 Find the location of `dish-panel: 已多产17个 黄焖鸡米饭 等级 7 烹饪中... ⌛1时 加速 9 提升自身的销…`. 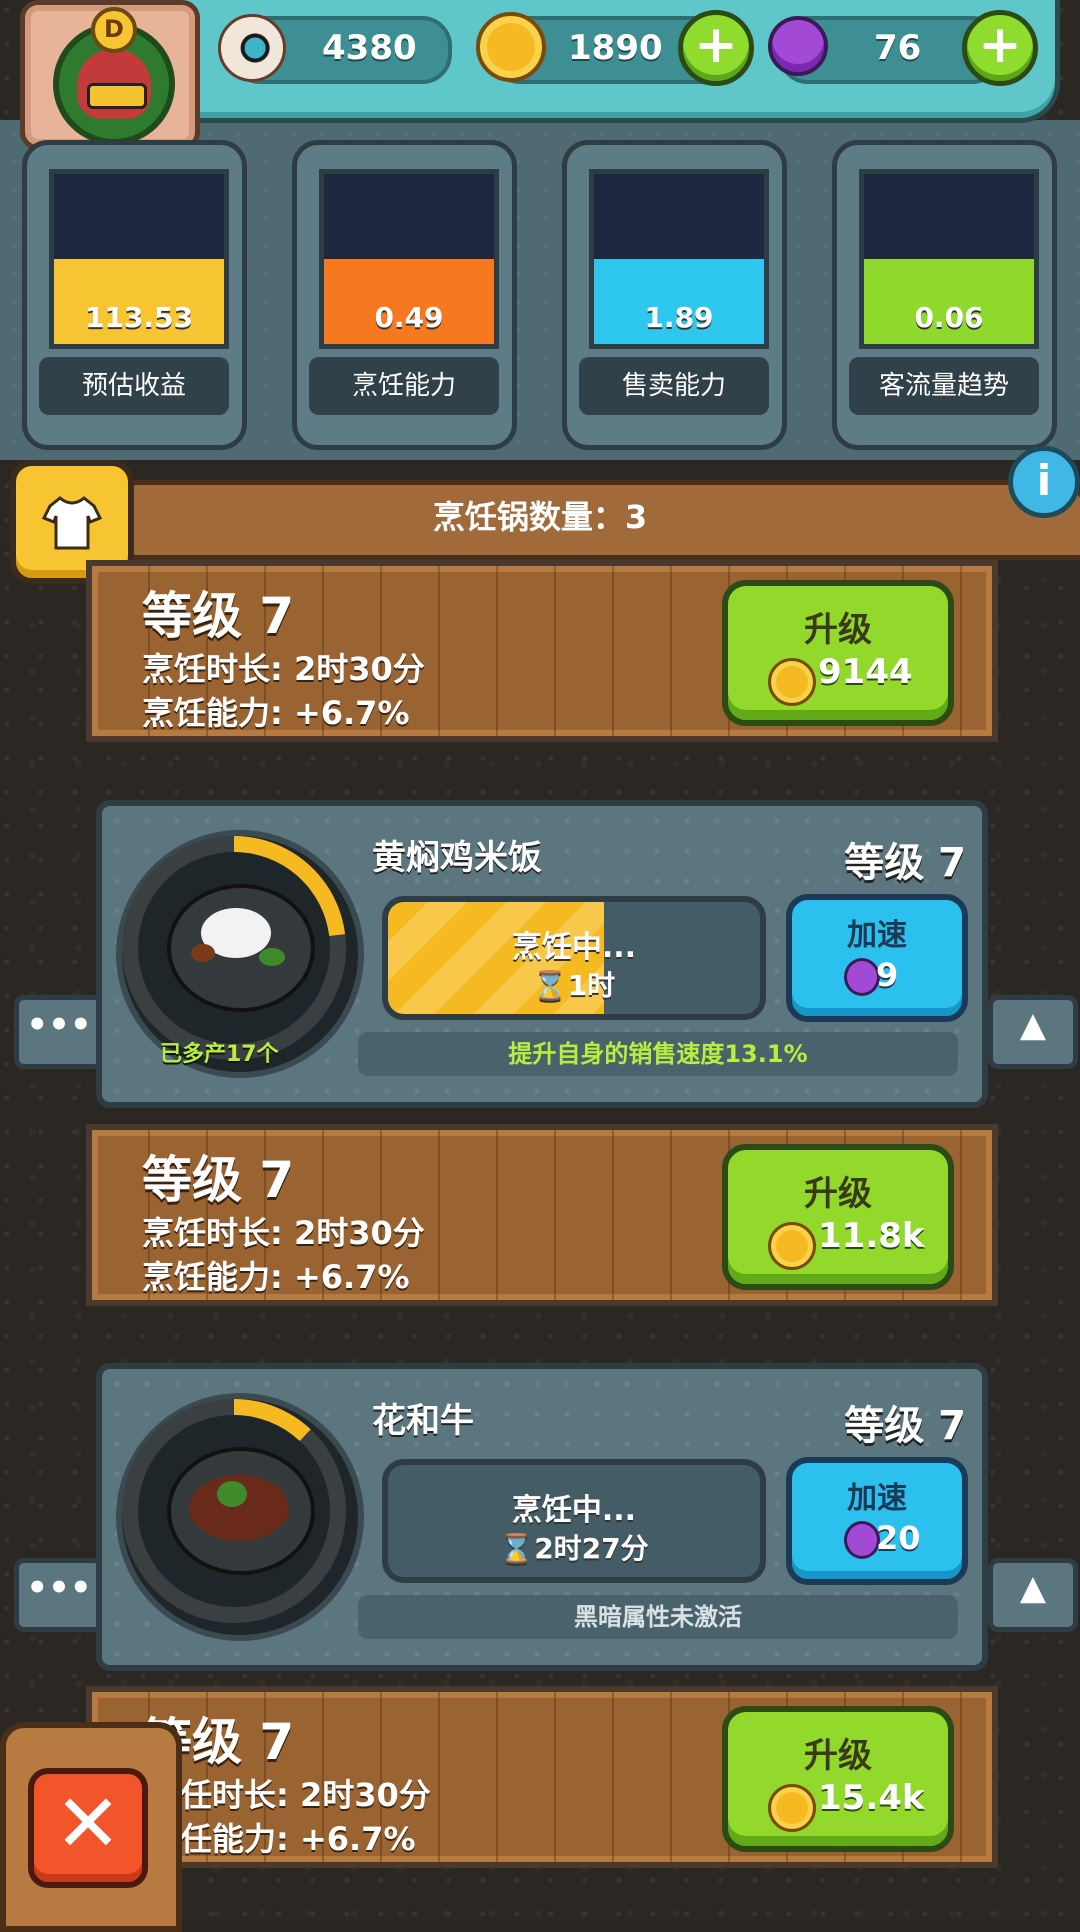

dish-panel: 已多产17个 黄焖鸡米饭 等级 7 烹饪中... ⌛1时 加速 9 提升自身的销… is located at coordinates (542, 954).